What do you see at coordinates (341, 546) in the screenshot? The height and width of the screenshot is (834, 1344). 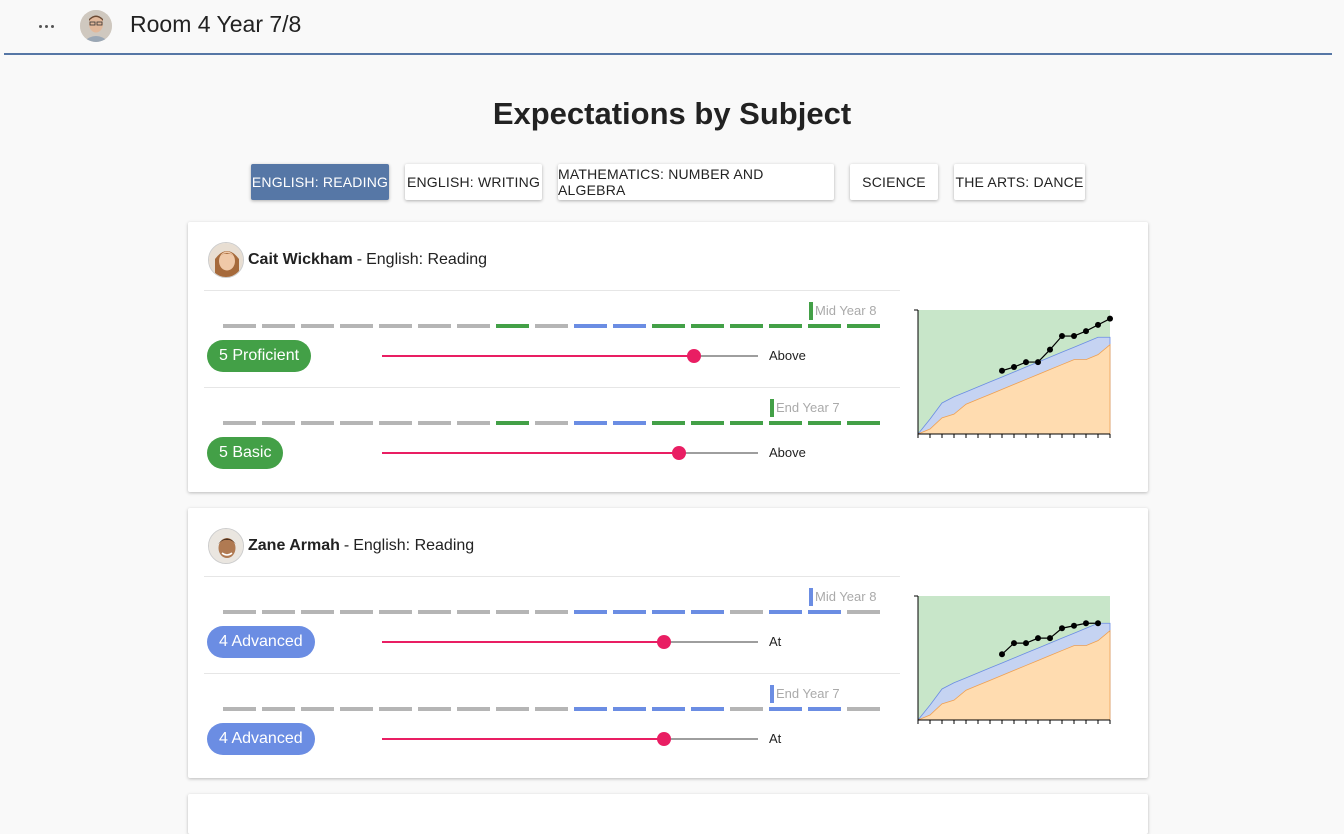 I see `student-header: Zane Armah - English: Reading` at bounding box center [341, 546].